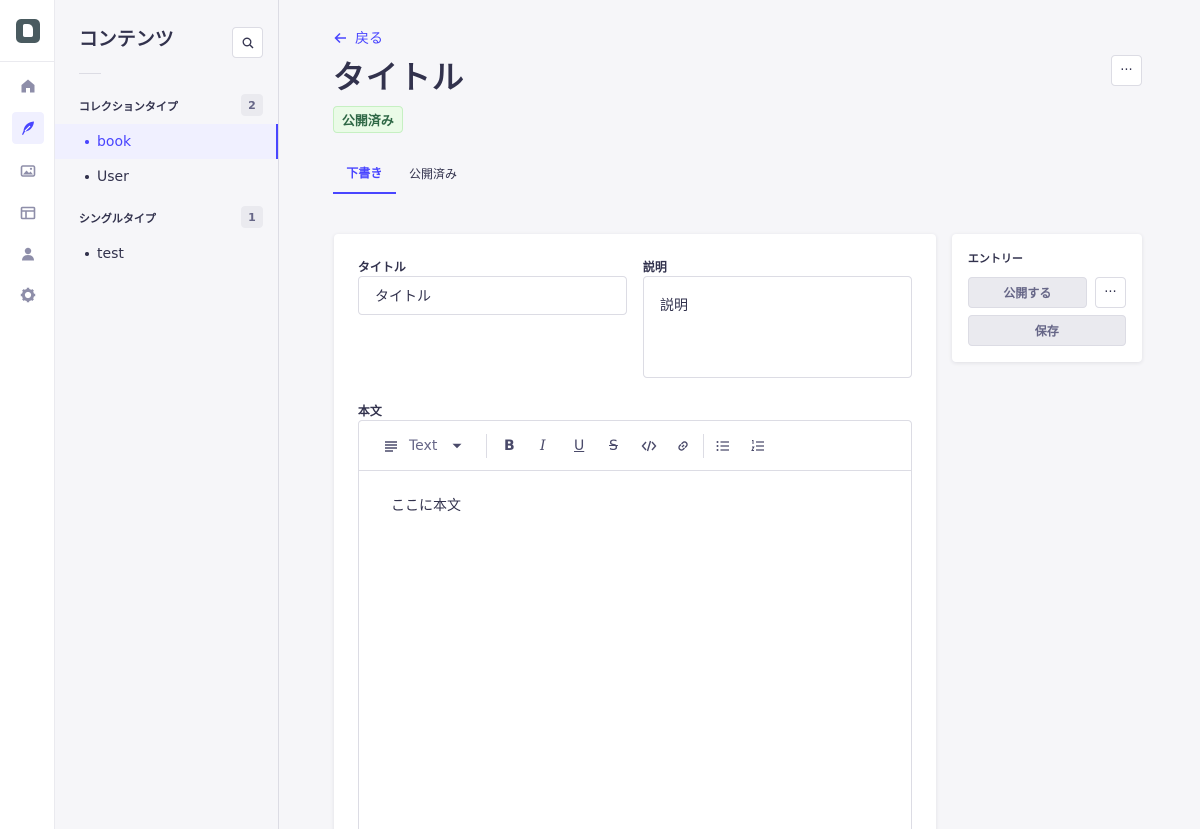  What do you see at coordinates (382, 267) in the screenshot?
I see `title-field-label: タイトル` at bounding box center [382, 267].